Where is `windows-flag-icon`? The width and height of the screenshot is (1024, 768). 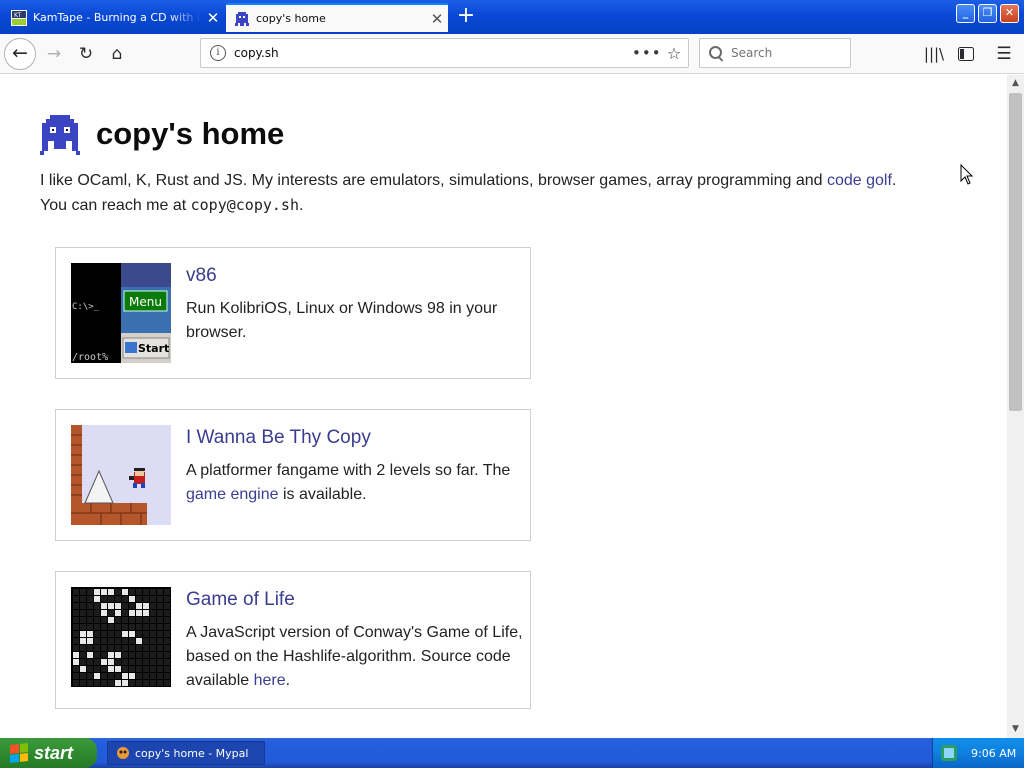
windows-flag-icon is located at coordinates (19, 753).